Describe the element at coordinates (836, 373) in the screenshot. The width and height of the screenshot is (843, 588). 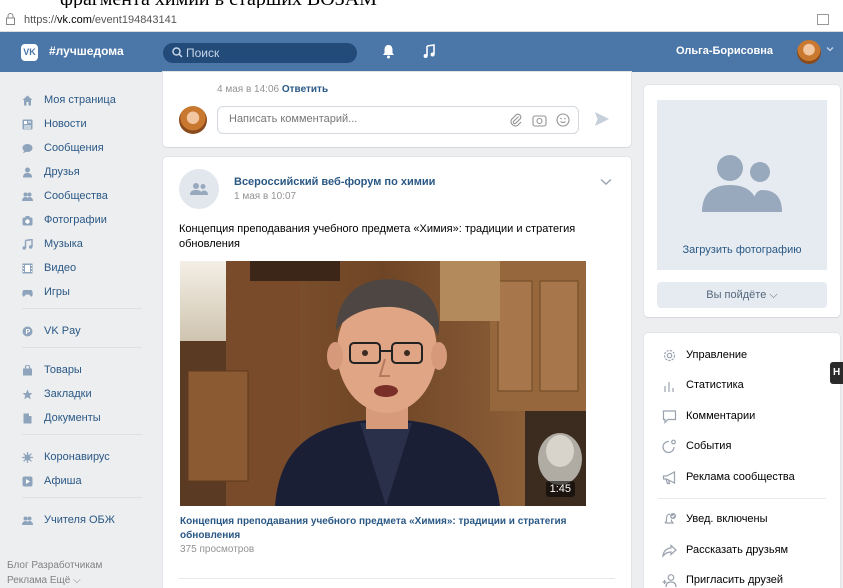
I see `edge-tab: Н` at that location.